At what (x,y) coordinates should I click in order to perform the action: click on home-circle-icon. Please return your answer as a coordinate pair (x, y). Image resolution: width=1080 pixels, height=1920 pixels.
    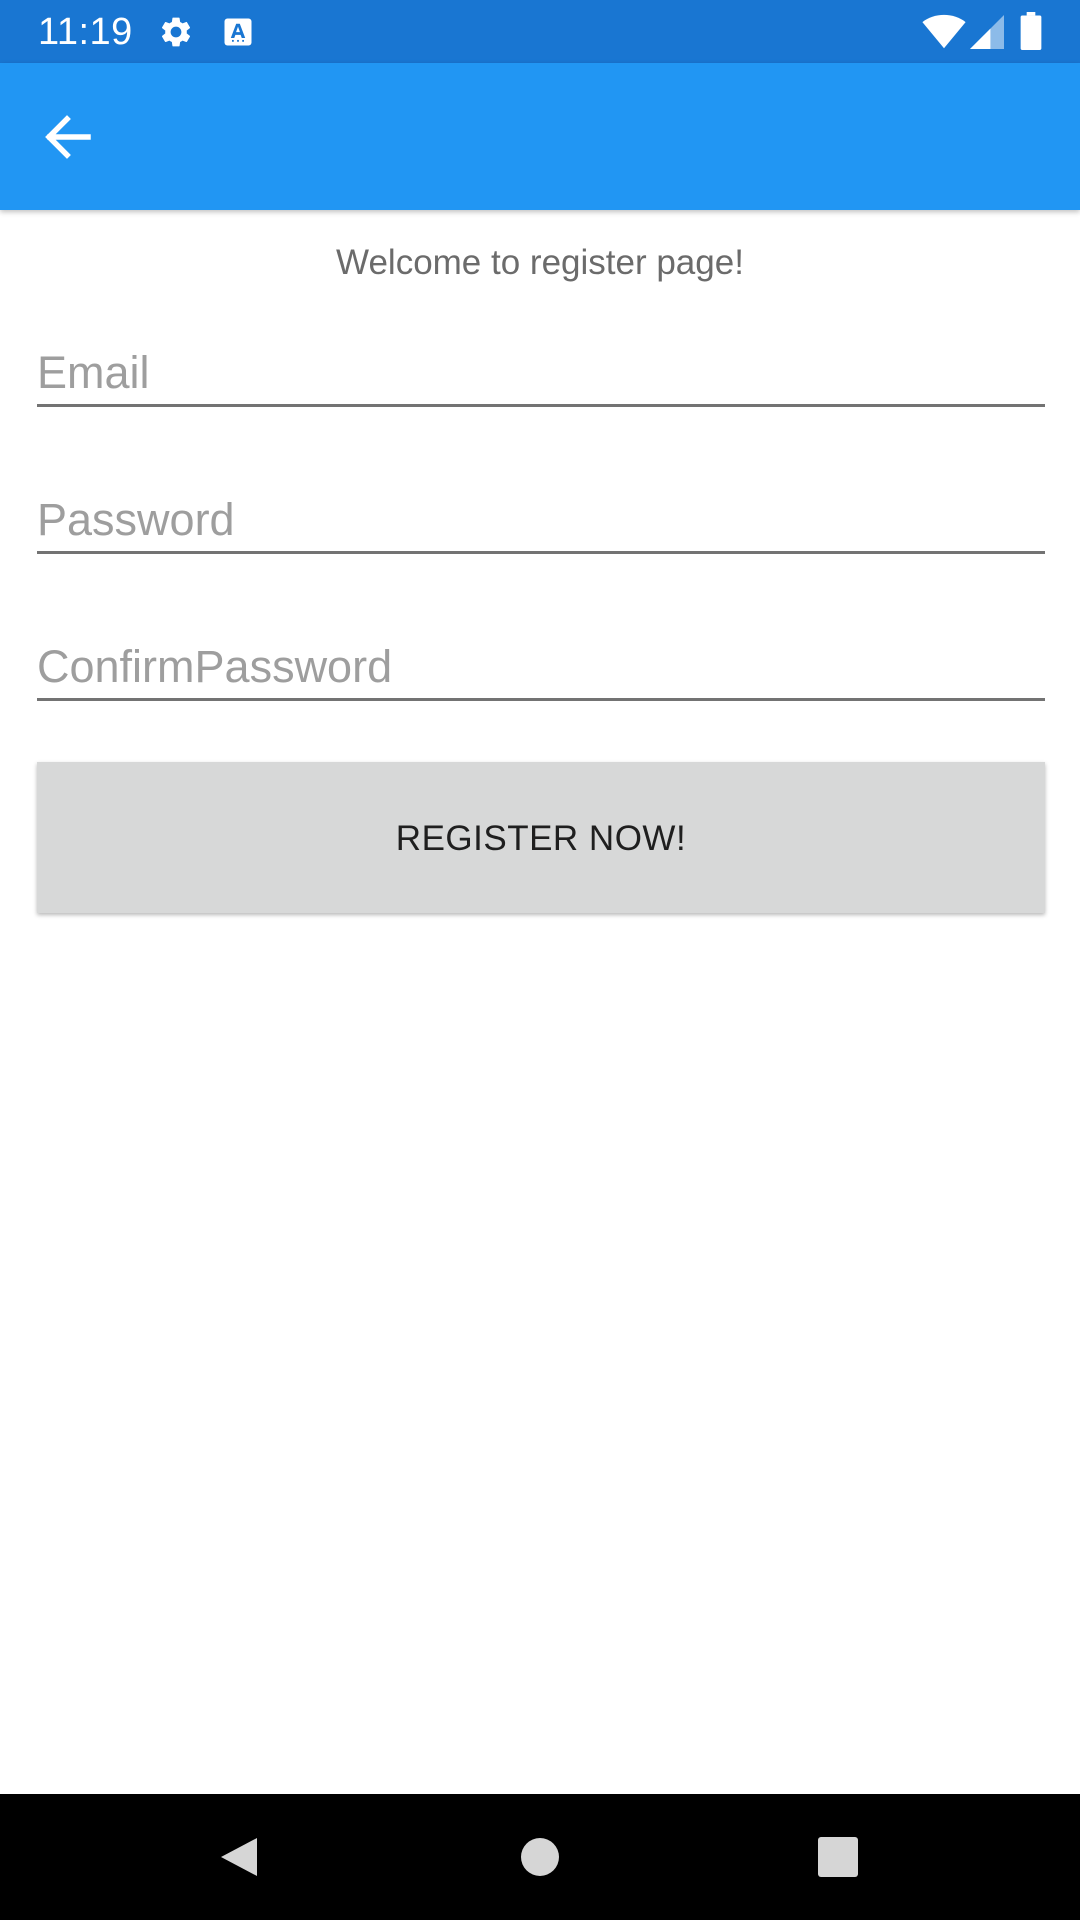
    Looking at the image, I should click on (540, 1857).